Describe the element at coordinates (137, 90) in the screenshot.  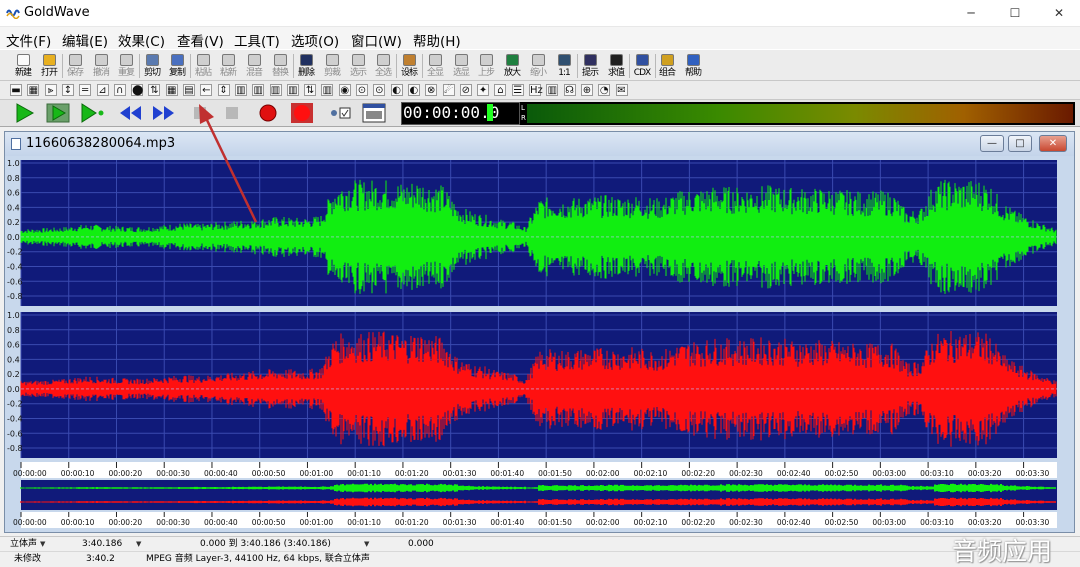
I see `effect-tool-icon-7: ⬤` at that location.